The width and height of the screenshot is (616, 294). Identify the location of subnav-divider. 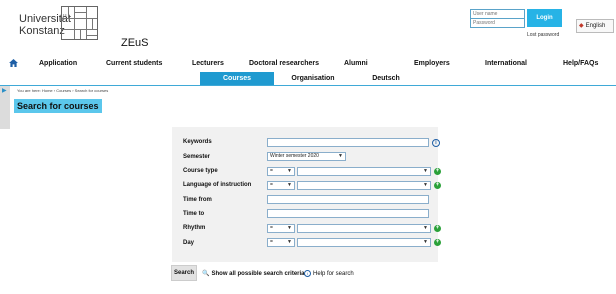
(308, 85).